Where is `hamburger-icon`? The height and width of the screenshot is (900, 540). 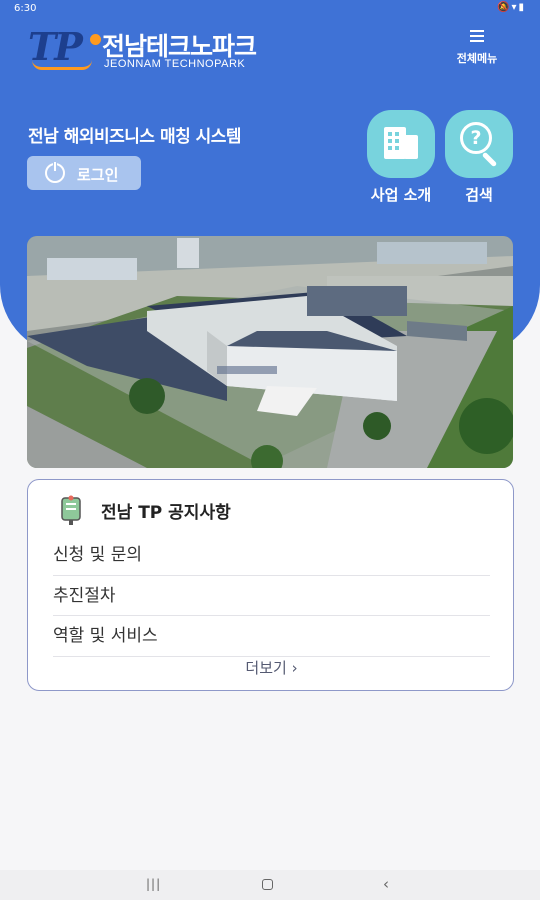 hamburger-icon is located at coordinates (477, 36).